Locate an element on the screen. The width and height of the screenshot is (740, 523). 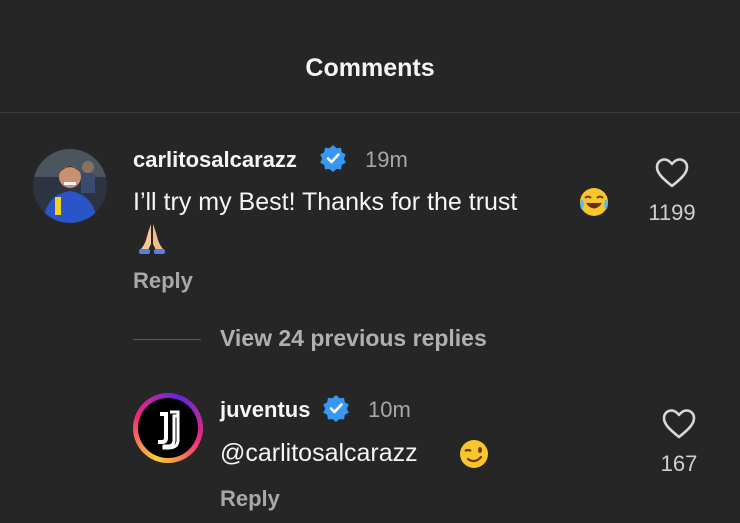
comment-text: I’ll try my Best! Thanks for the trust is located at coordinates (325, 202).